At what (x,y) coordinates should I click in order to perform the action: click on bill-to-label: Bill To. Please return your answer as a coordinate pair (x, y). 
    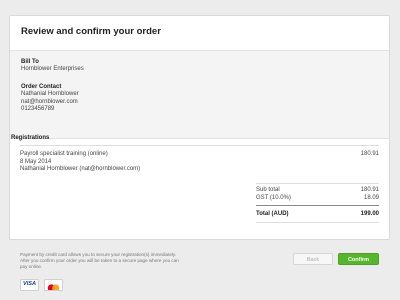
    Looking at the image, I should click on (30, 62).